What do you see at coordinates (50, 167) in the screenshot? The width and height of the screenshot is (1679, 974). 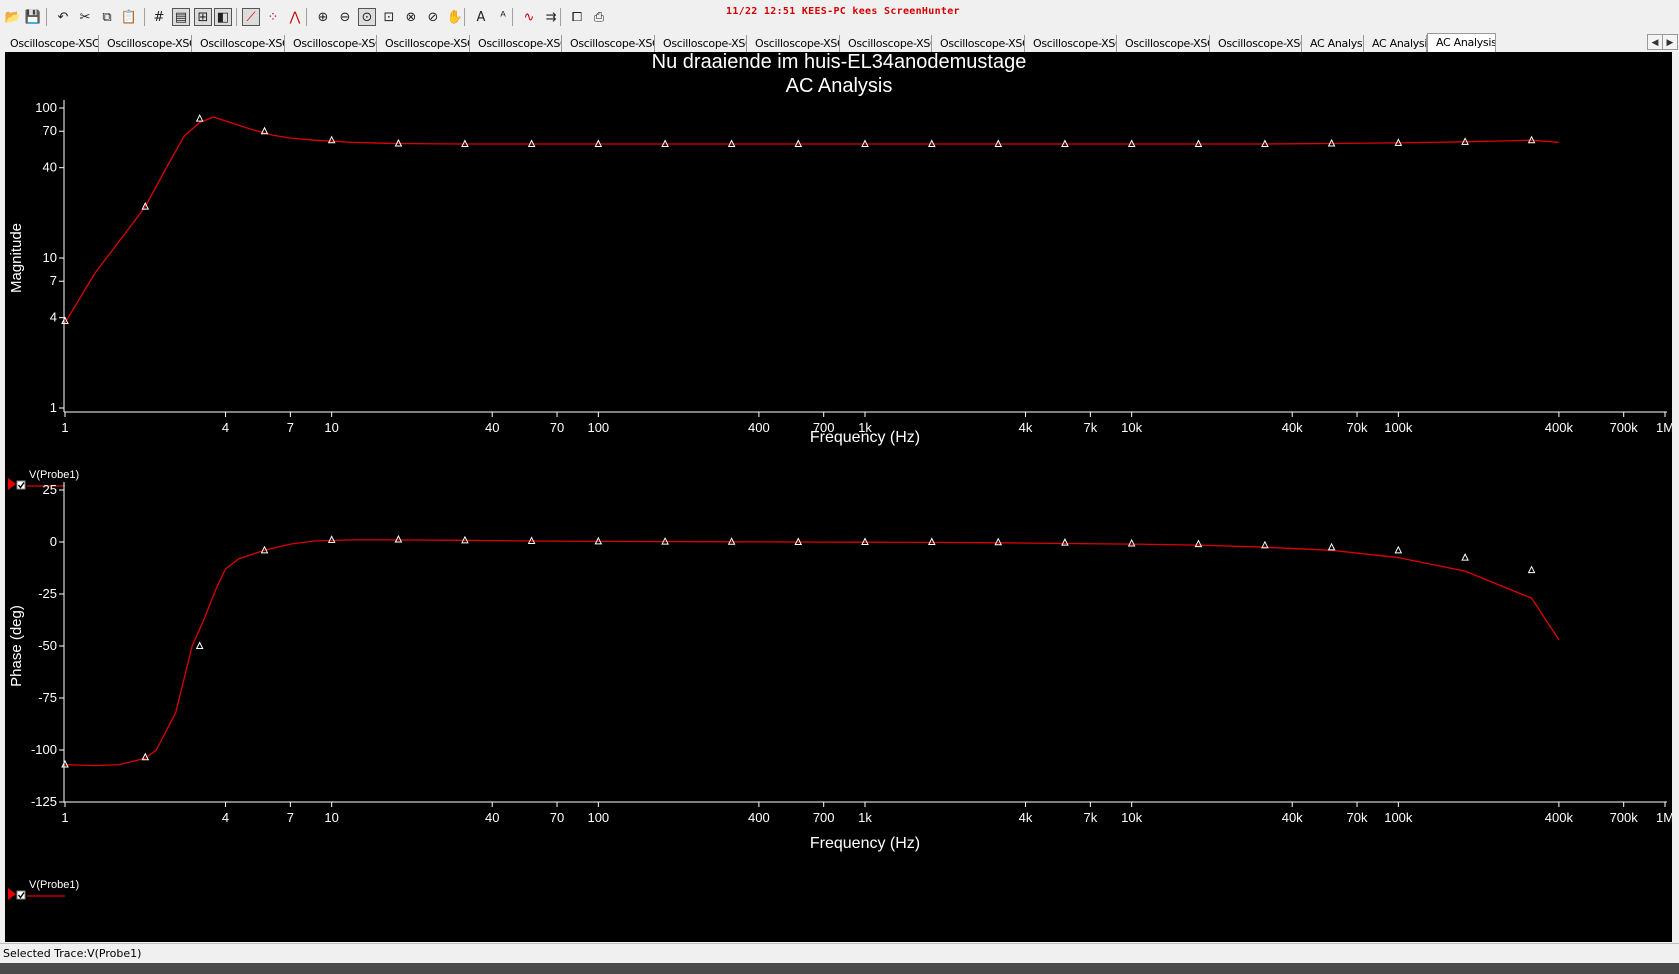 I see `y-tick-label: 40` at bounding box center [50, 167].